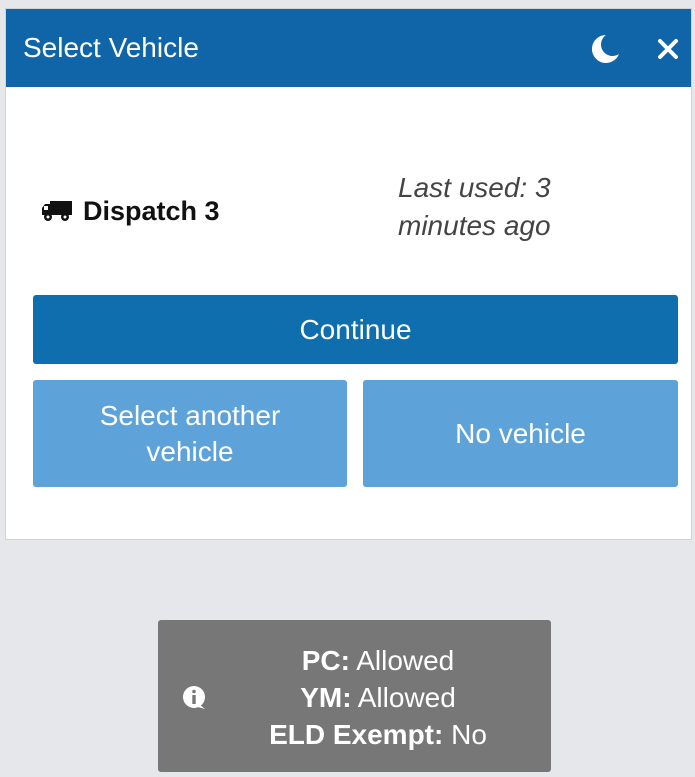 The width and height of the screenshot is (695, 777). Describe the element at coordinates (194, 697) in the screenshot. I see `info-icon` at that location.